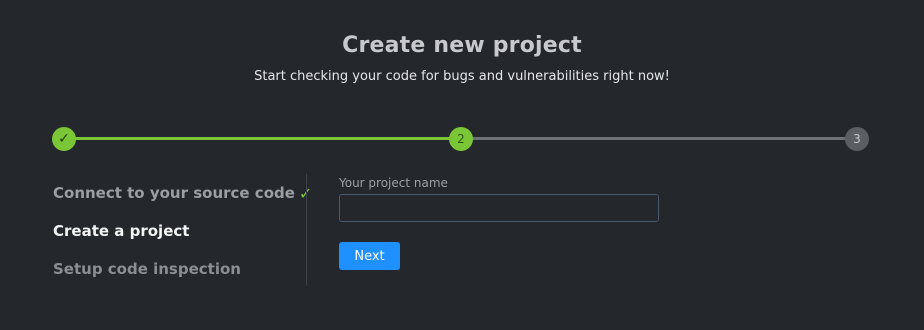 This screenshot has height=330, width=924. I want to click on stepper-step-2: 2, so click(461, 139).